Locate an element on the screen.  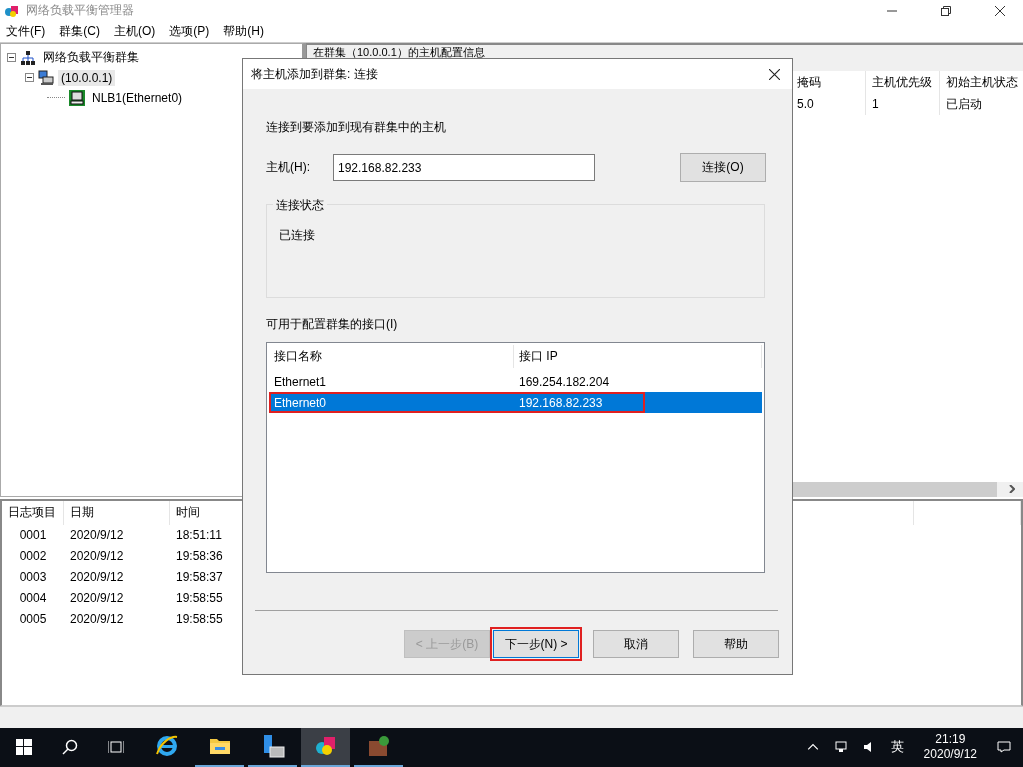
column-header: 接口 IP is located at coordinates (638, 356).